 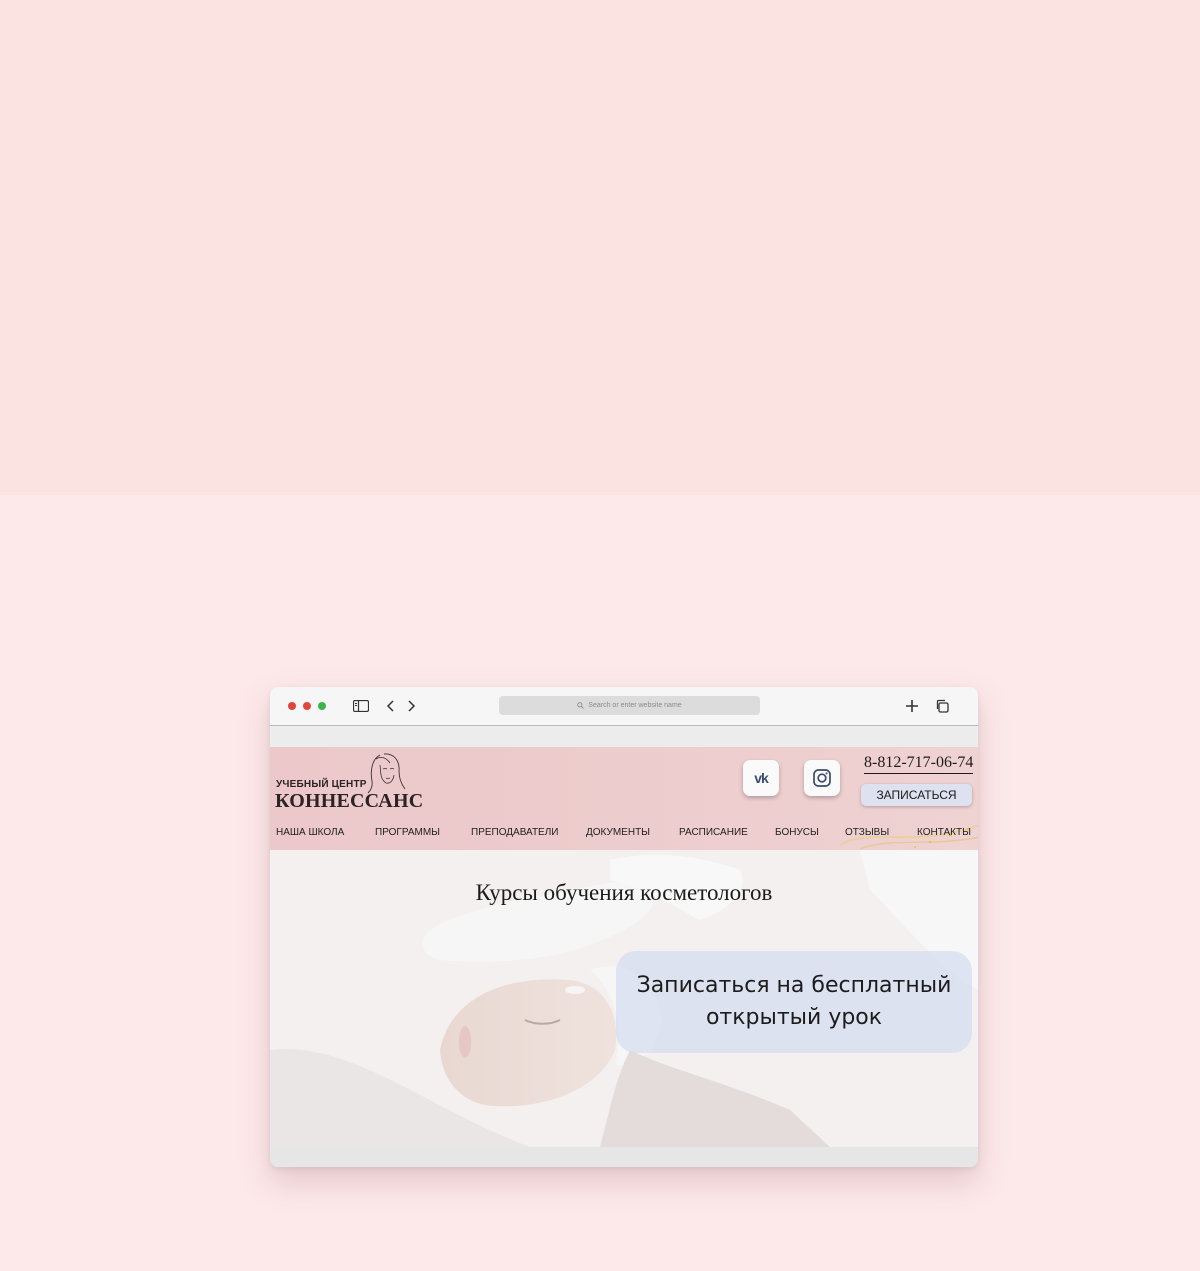 I want to click on maximize-window-dot, so click(x=322, y=706).